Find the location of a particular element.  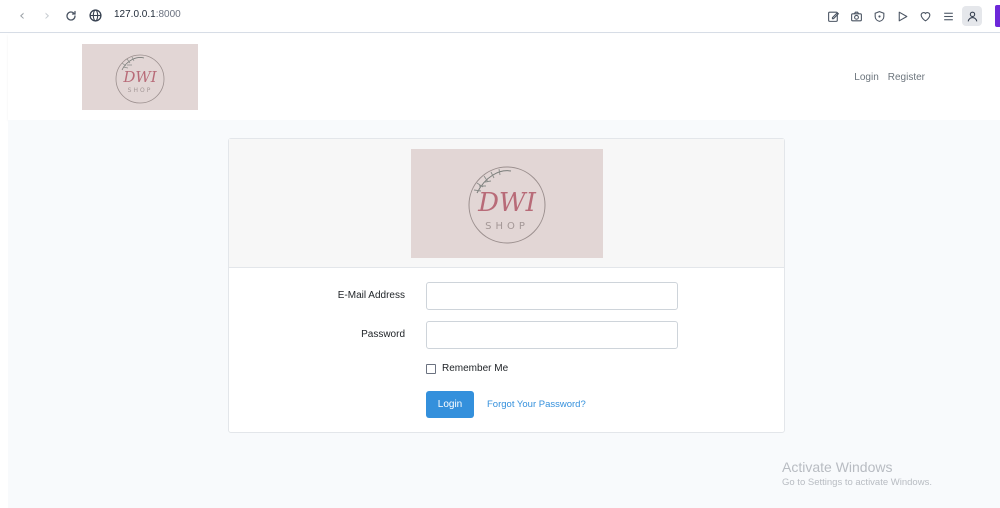

watermark-title: Activate Windows is located at coordinates (837, 467).